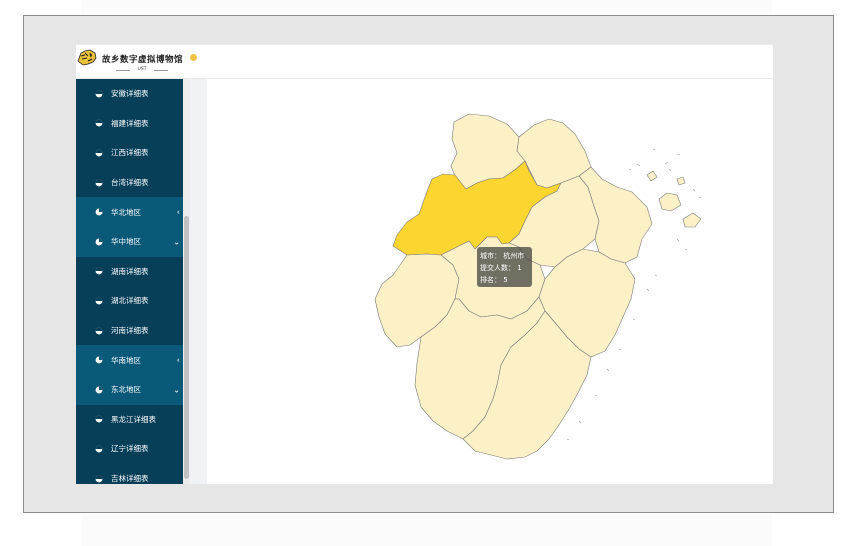 Image resolution: width=858 pixels, height=546 pixels. I want to click on scrollbar-thumb, so click(186, 347).